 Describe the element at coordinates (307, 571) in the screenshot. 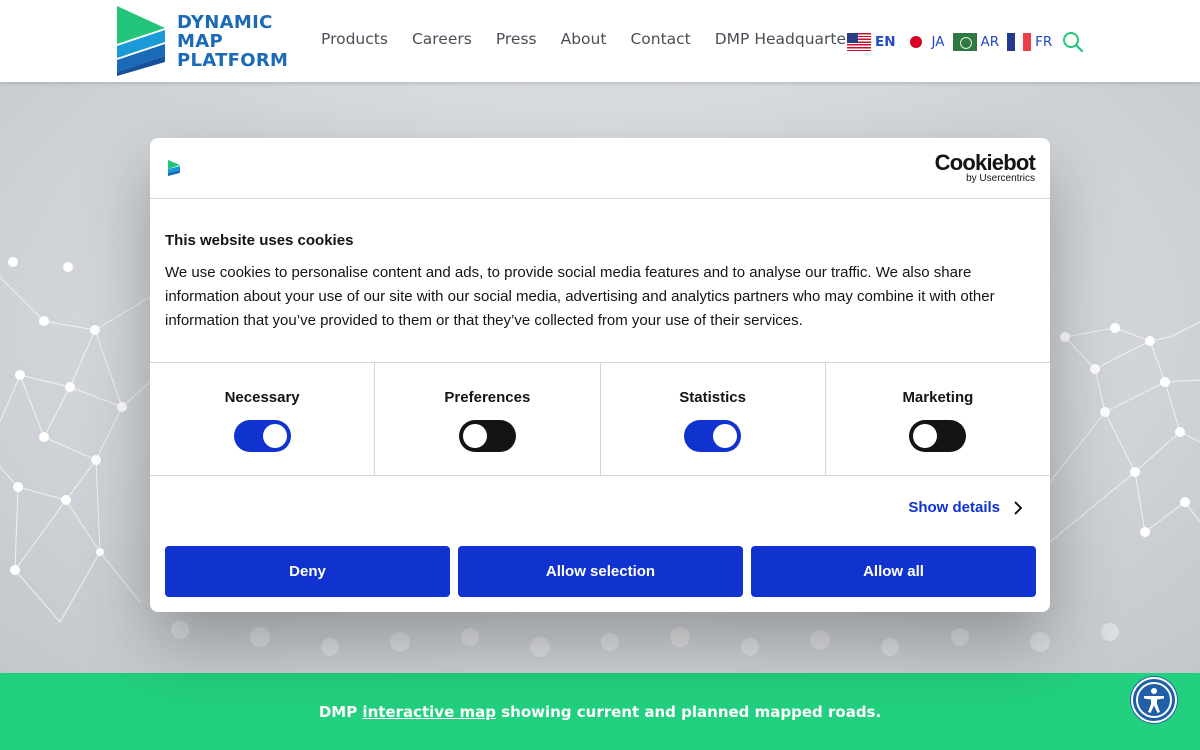

I see `deny-button: Deny` at that location.